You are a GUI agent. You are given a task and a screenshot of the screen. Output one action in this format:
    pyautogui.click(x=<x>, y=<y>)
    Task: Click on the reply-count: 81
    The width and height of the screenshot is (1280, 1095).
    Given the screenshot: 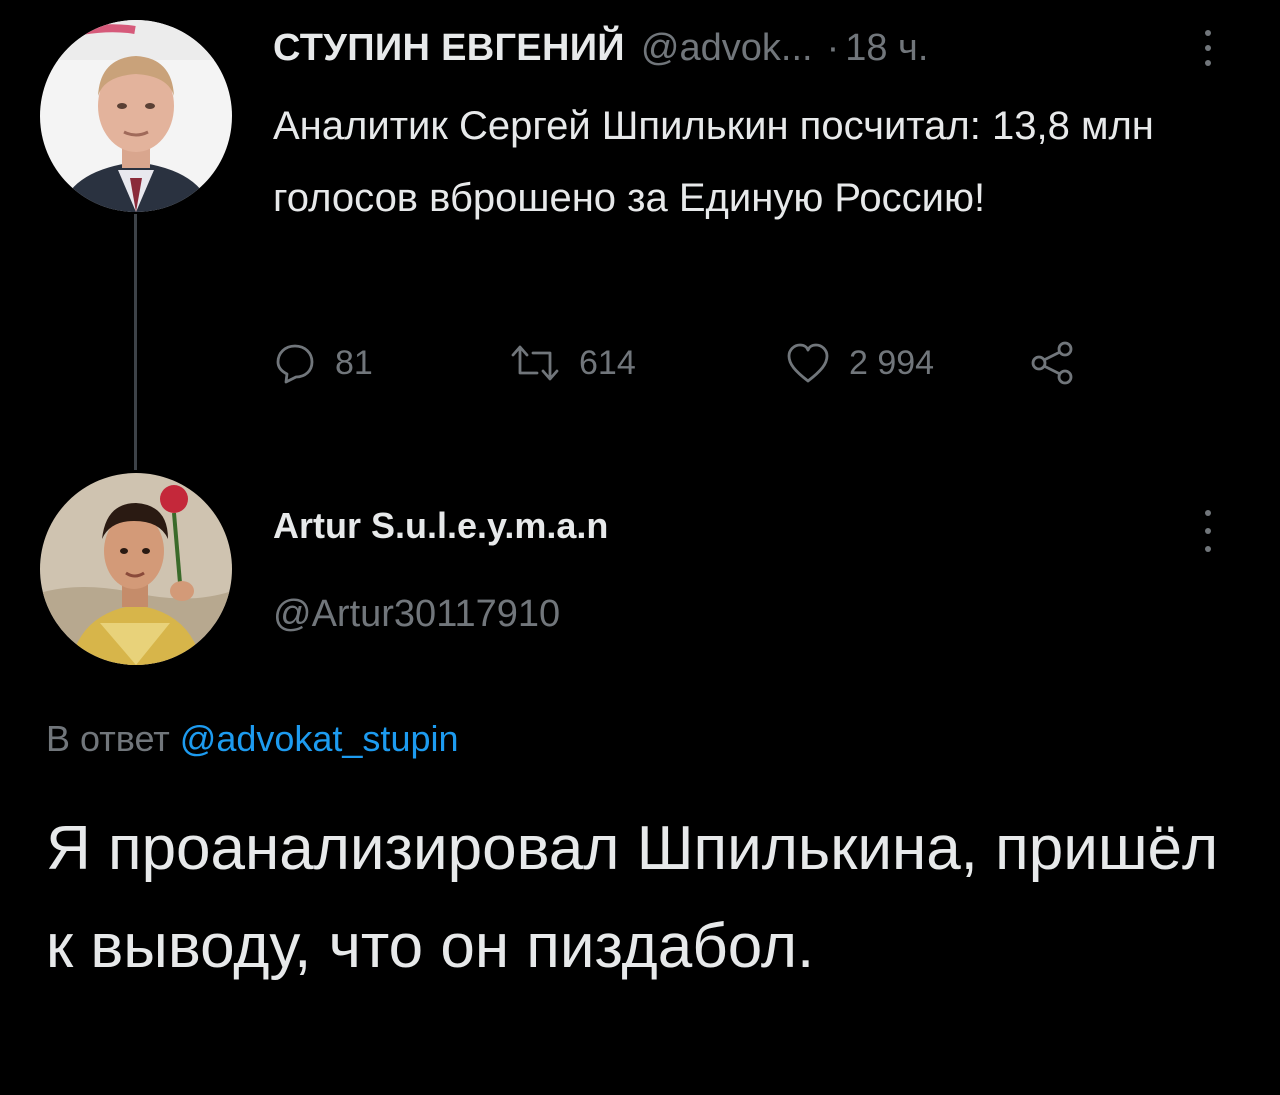 What is the action you would take?
    pyautogui.click(x=354, y=362)
    